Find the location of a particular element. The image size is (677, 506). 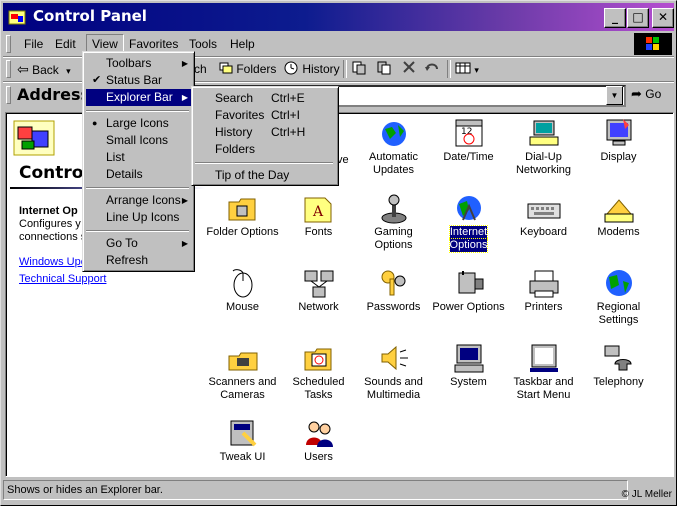

submenu-item-search: Search Ctrl+E is located at coordinates (264, 98).